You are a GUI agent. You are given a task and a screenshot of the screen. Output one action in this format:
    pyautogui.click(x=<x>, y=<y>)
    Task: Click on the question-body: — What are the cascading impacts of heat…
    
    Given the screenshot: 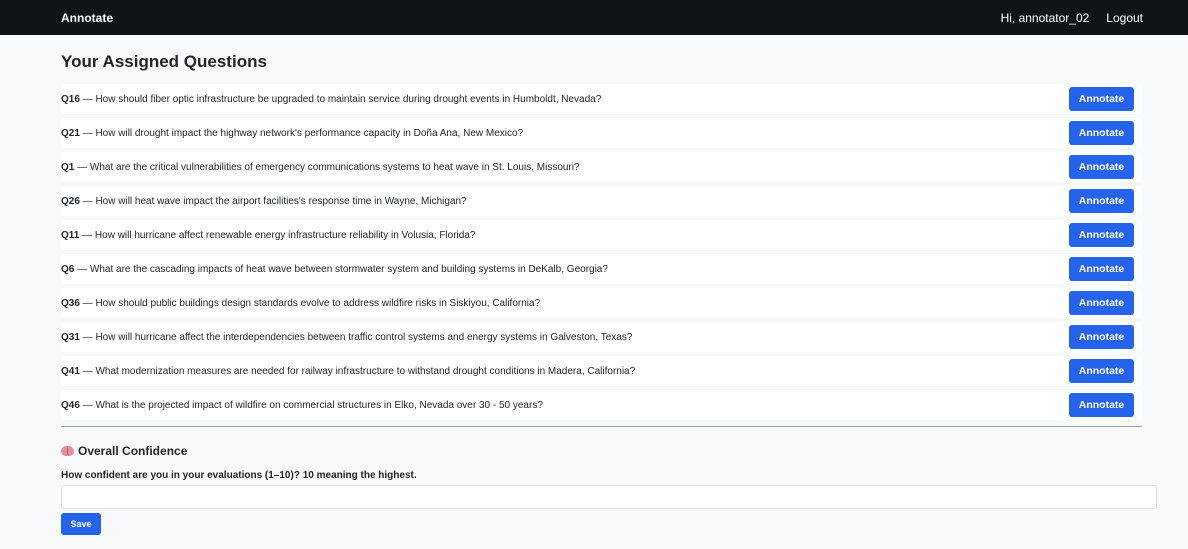 What is the action you would take?
    pyautogui.click(x=341, y=269)
    